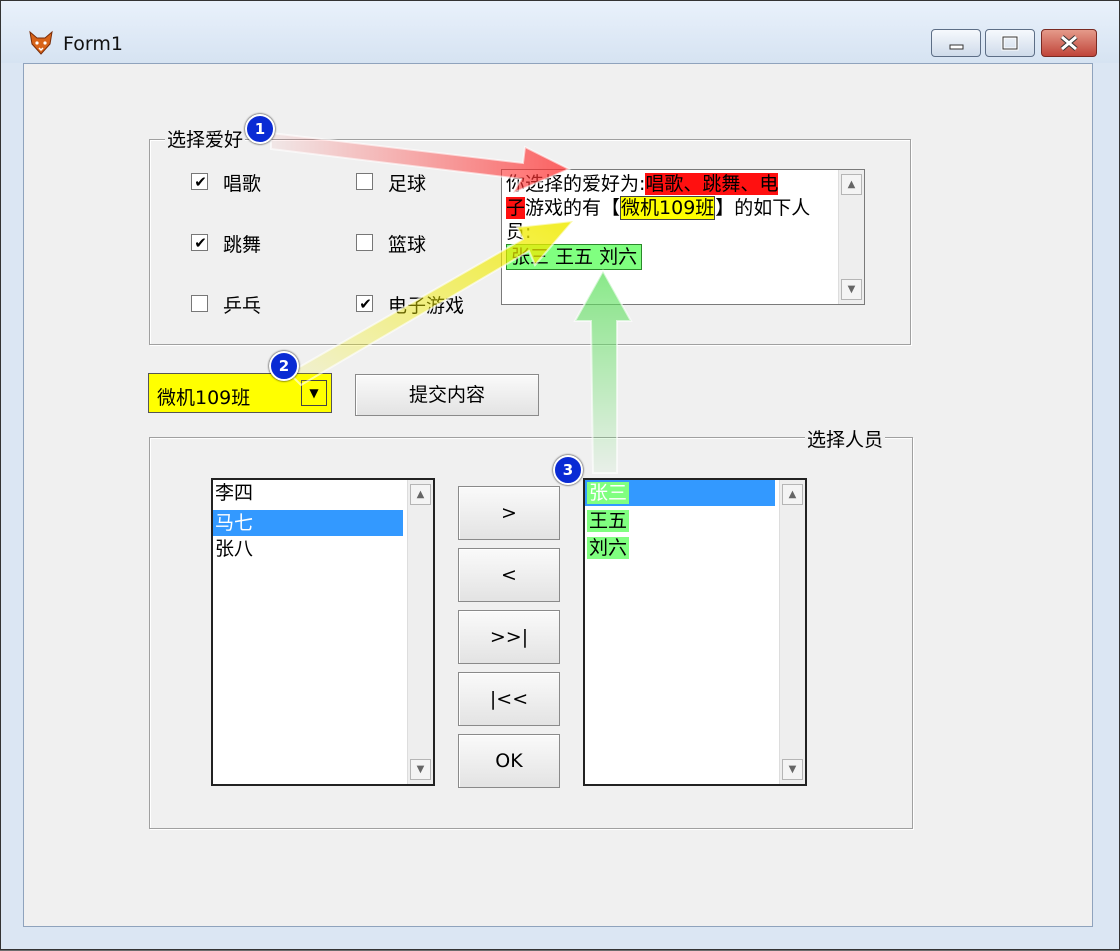 Image resolution: width=1120 pixels, height=951 pixels. What do you see at coordinates (242, 184) in the screenshot?
I see `checkbox-label: 唱歌` at bounding box center [242, 184].